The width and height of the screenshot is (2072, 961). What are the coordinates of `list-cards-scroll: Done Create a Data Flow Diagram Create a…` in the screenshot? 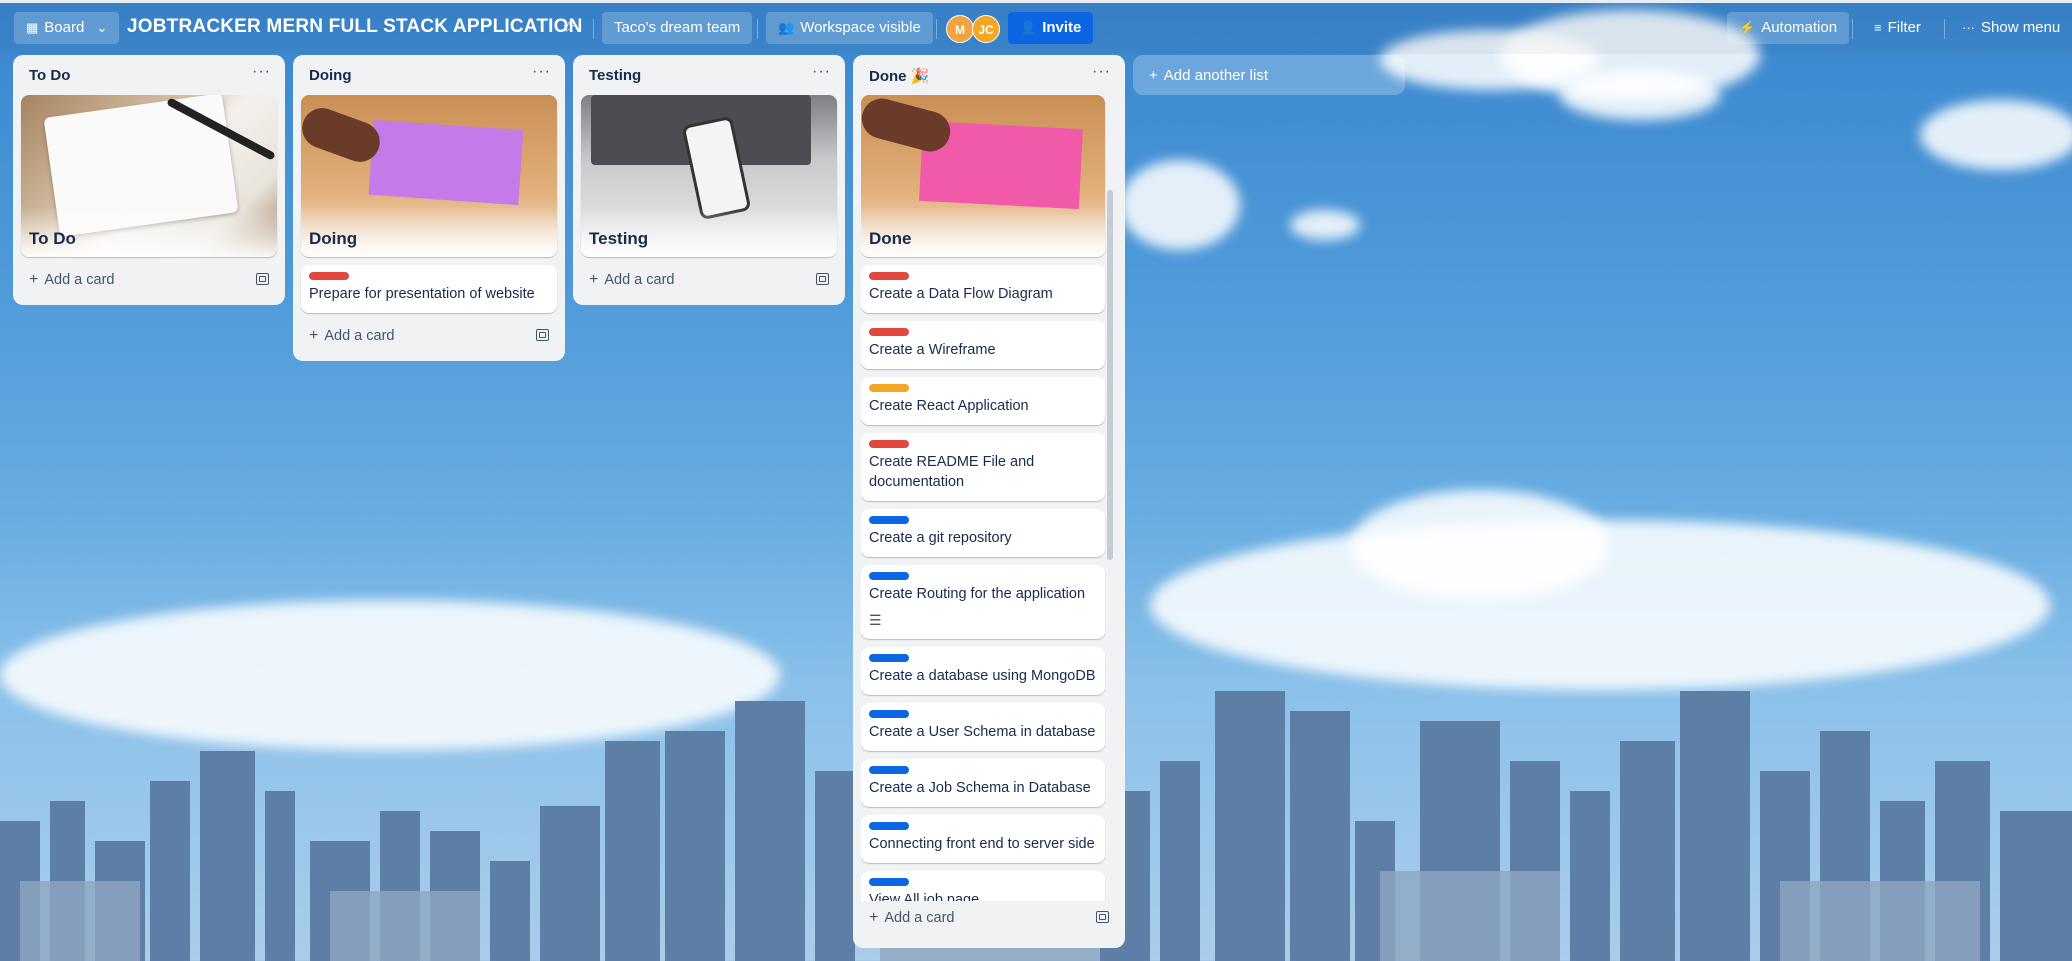 It's located at (989, 498).